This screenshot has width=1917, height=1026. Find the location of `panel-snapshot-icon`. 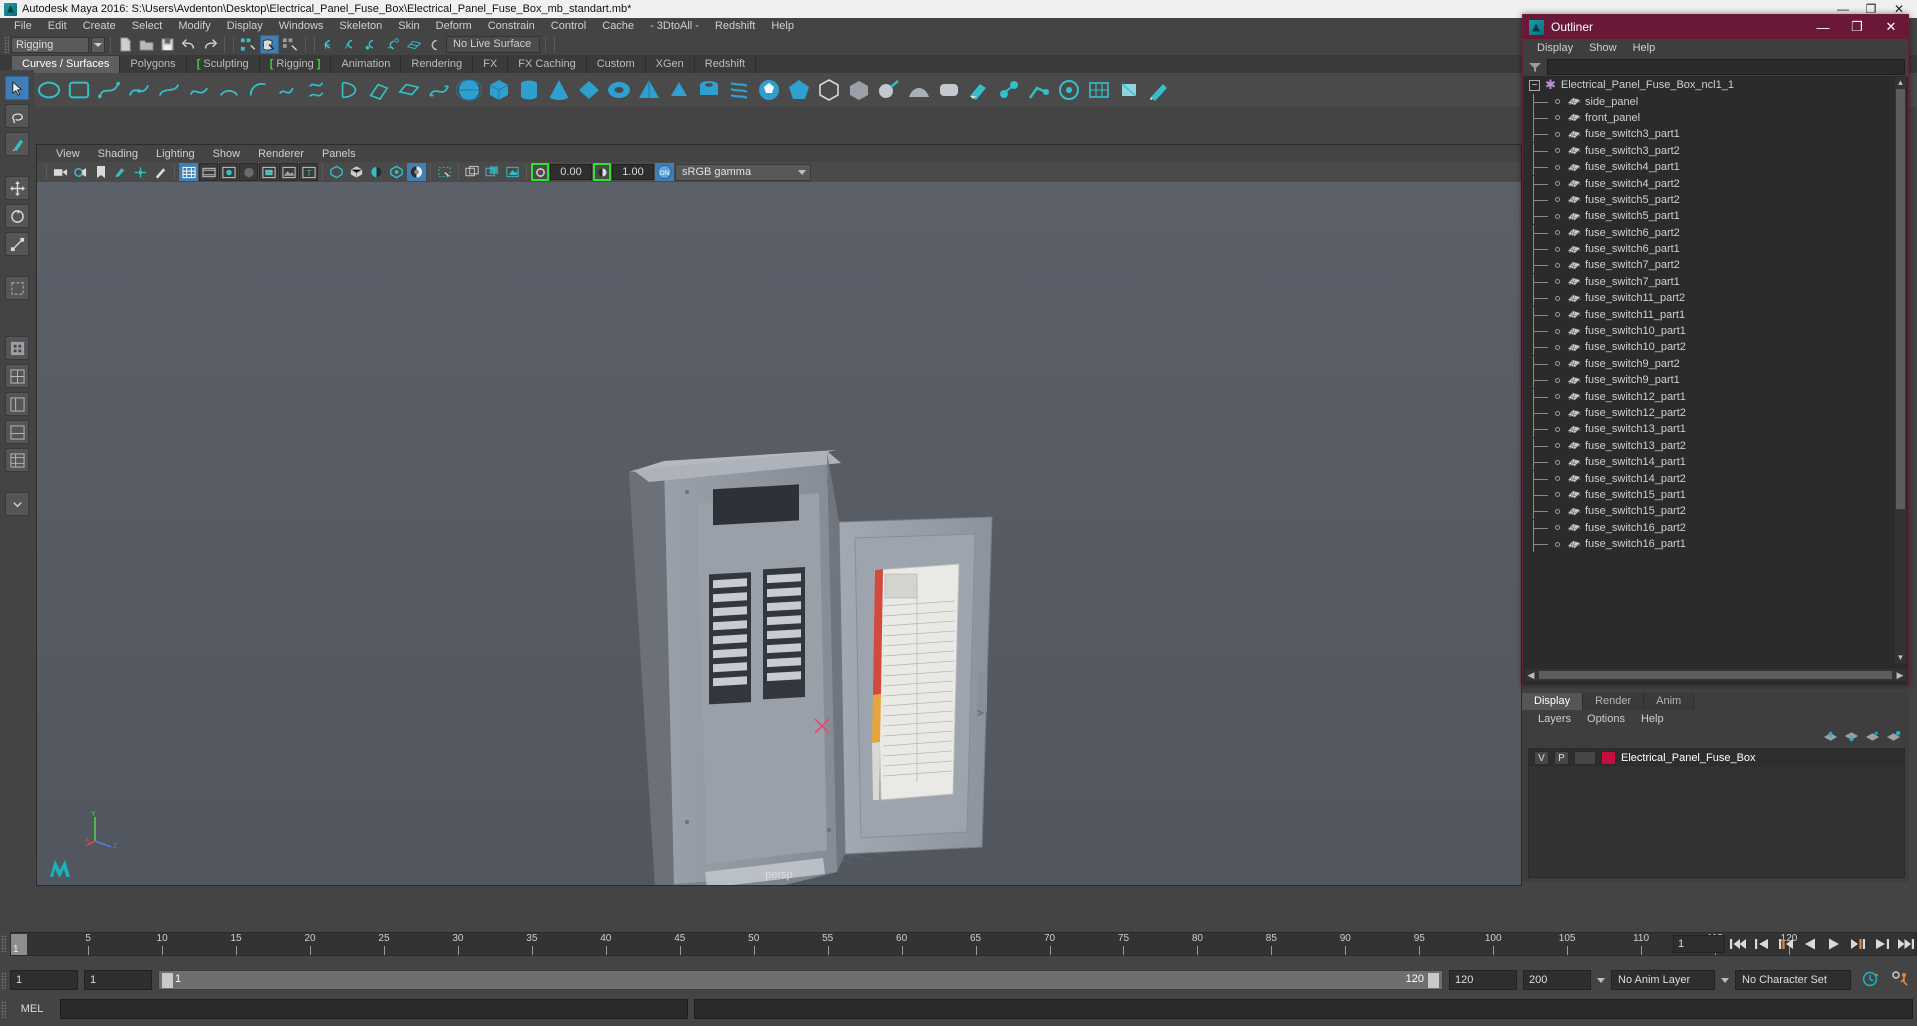

panel-snapshot-icon is located at coordinates (472, 172).